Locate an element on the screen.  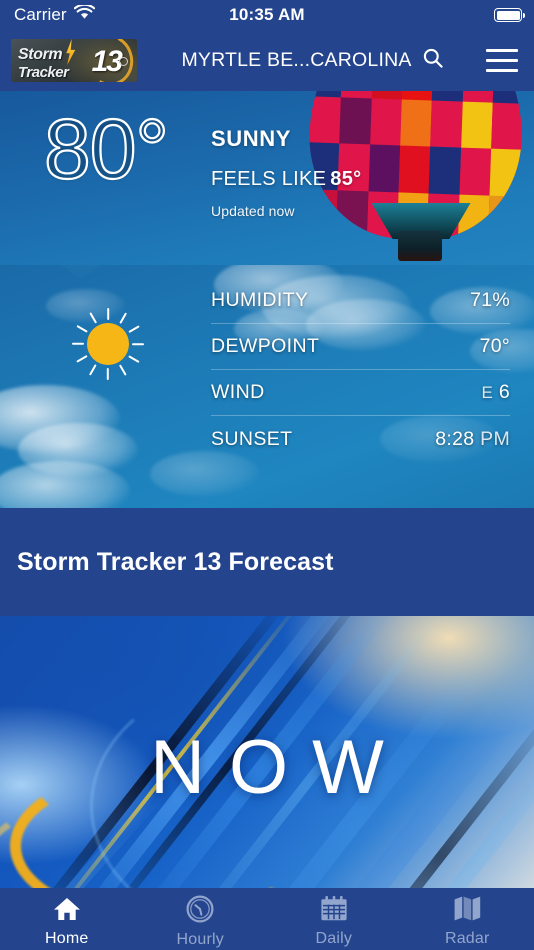
hamburger-menu-icon is located at coordinates (502, 60).